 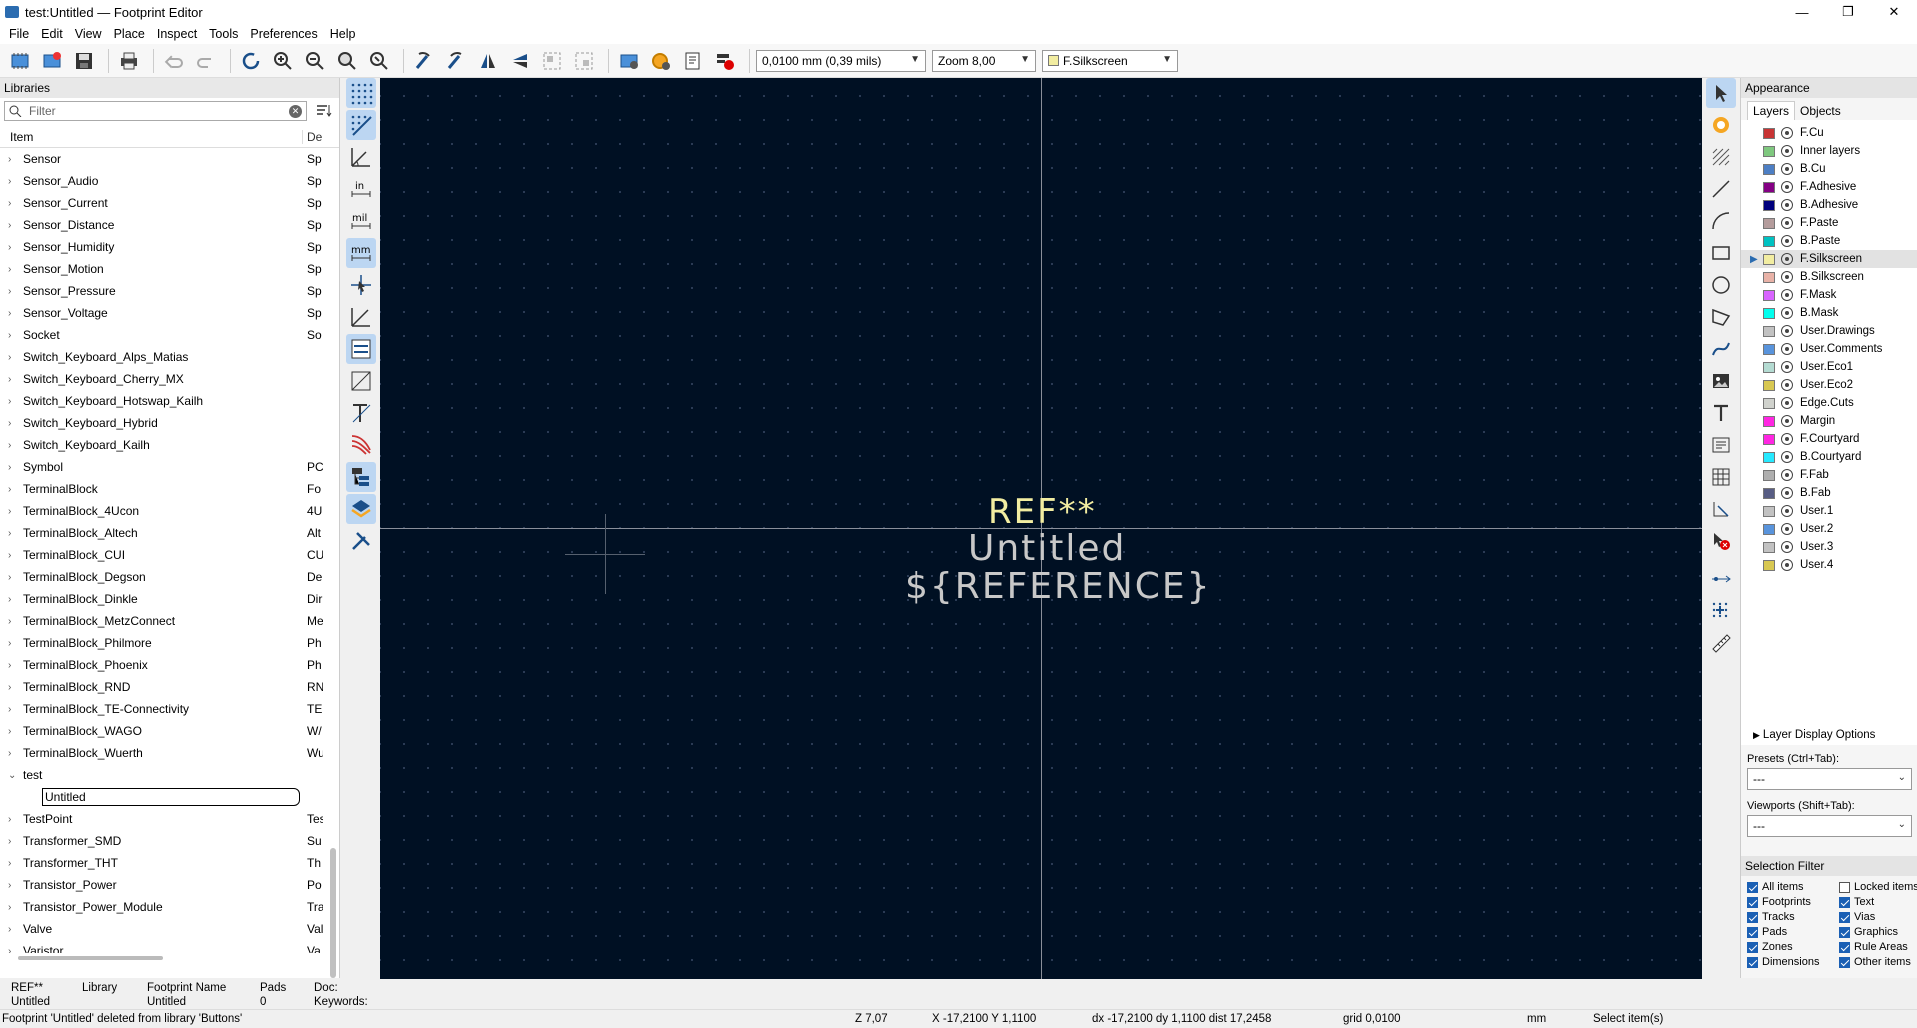 I want to click on library-item: › Sensor_Humidity Sp, so click(x=162, y=247).